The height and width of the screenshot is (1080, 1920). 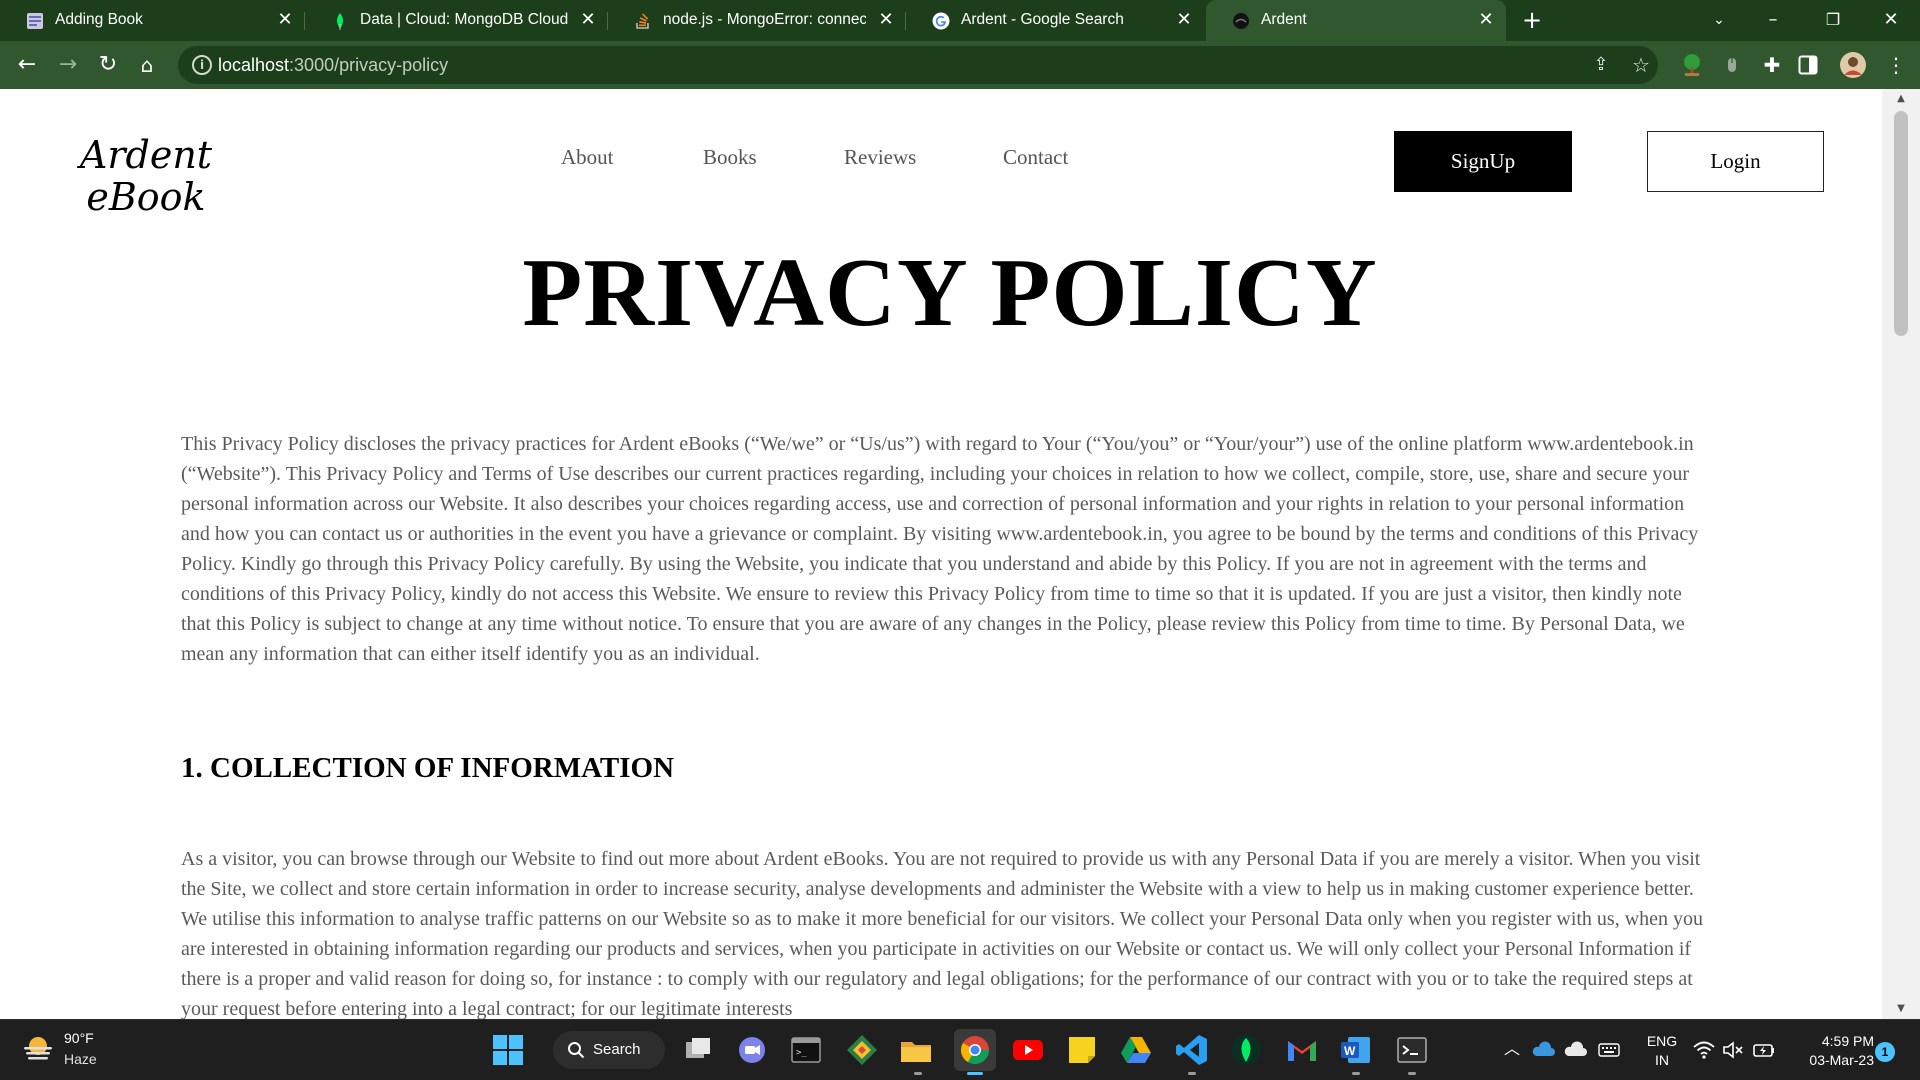 I want to click on bookmark-star-icon: ☆, so click(x=1641, y=65).